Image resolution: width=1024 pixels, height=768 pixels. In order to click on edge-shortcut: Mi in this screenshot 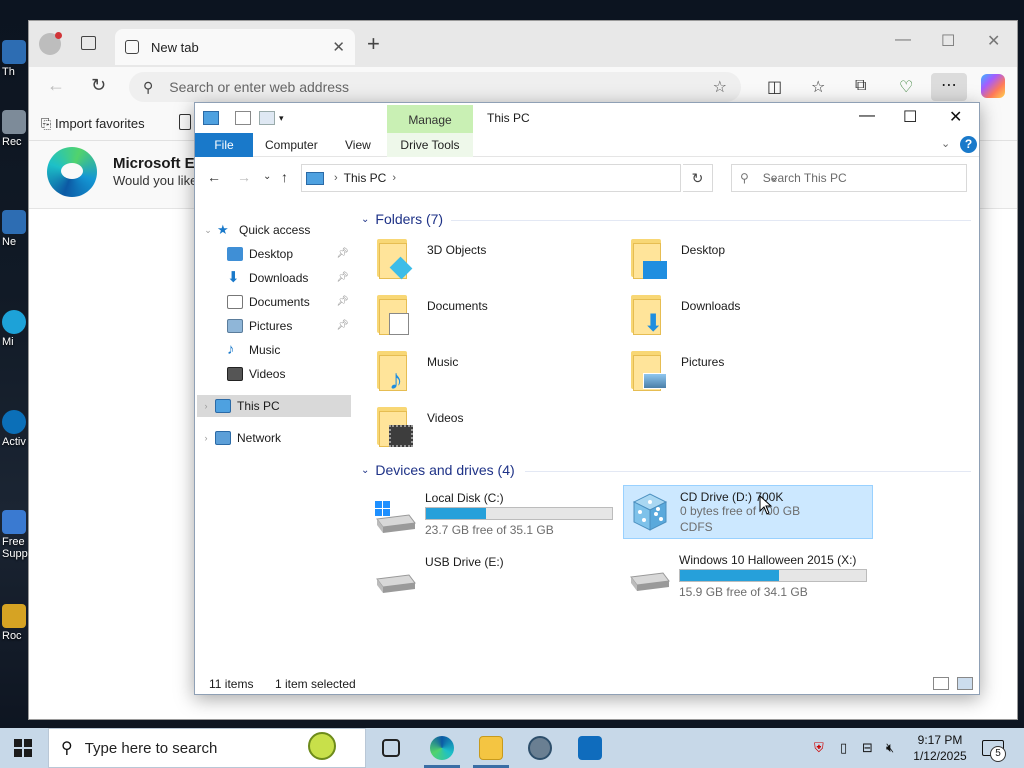, I will do `click(16, 329)`.